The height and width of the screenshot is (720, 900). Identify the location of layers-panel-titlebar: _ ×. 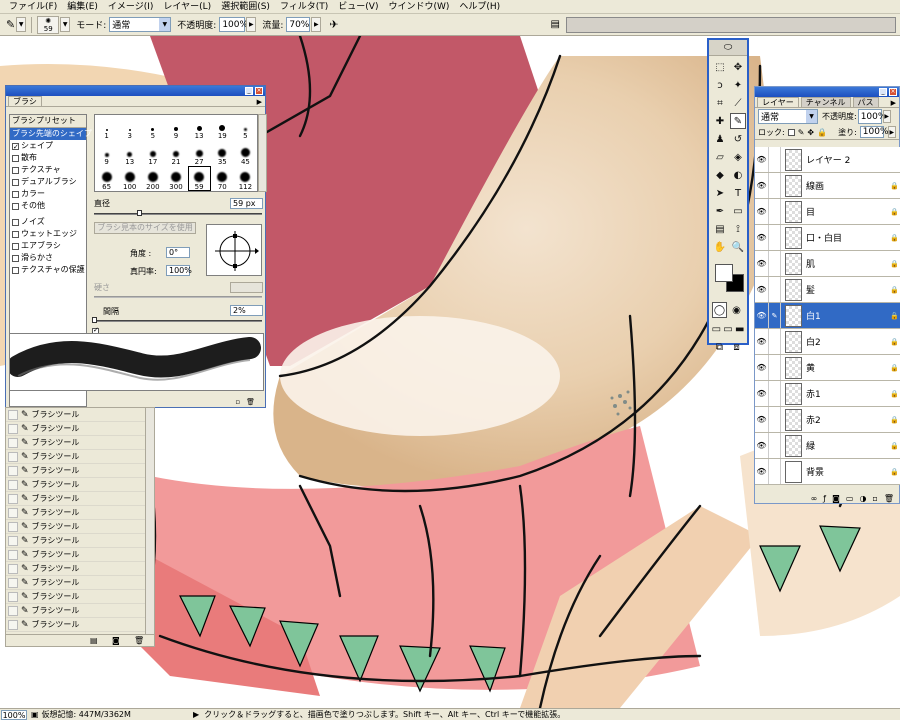
(827, 92).